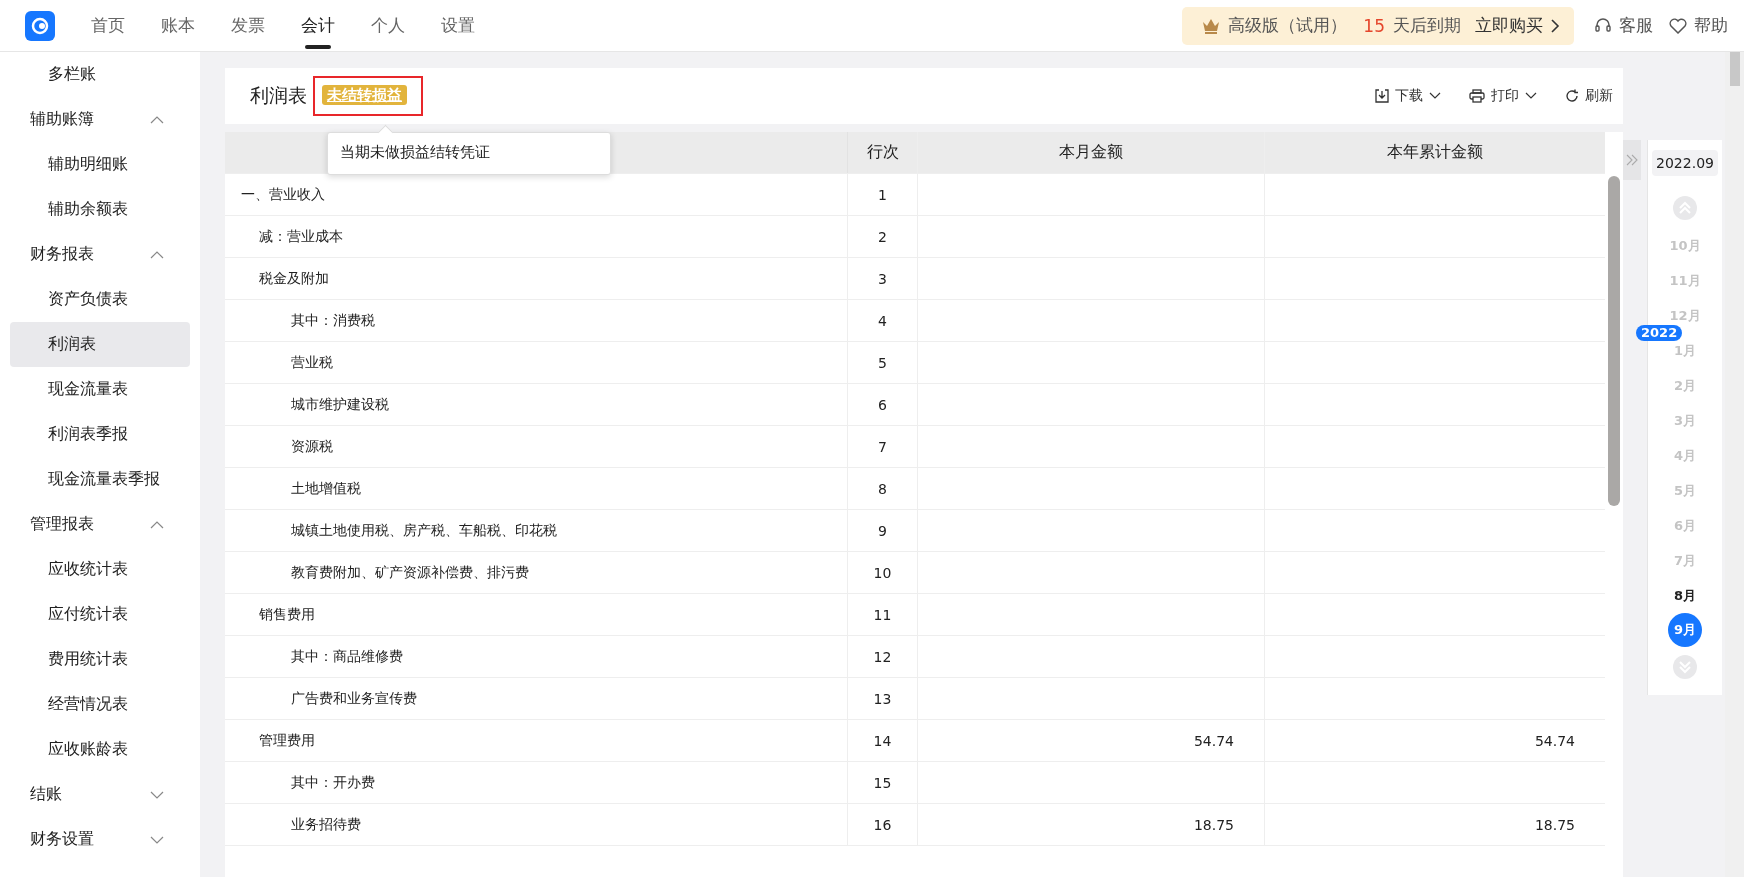 The height and width of the screenshot is (877, 1744). Describe the element at coordinates (332, 320) in the screenshot. I see `row-label: 其中：消费税` at that location.